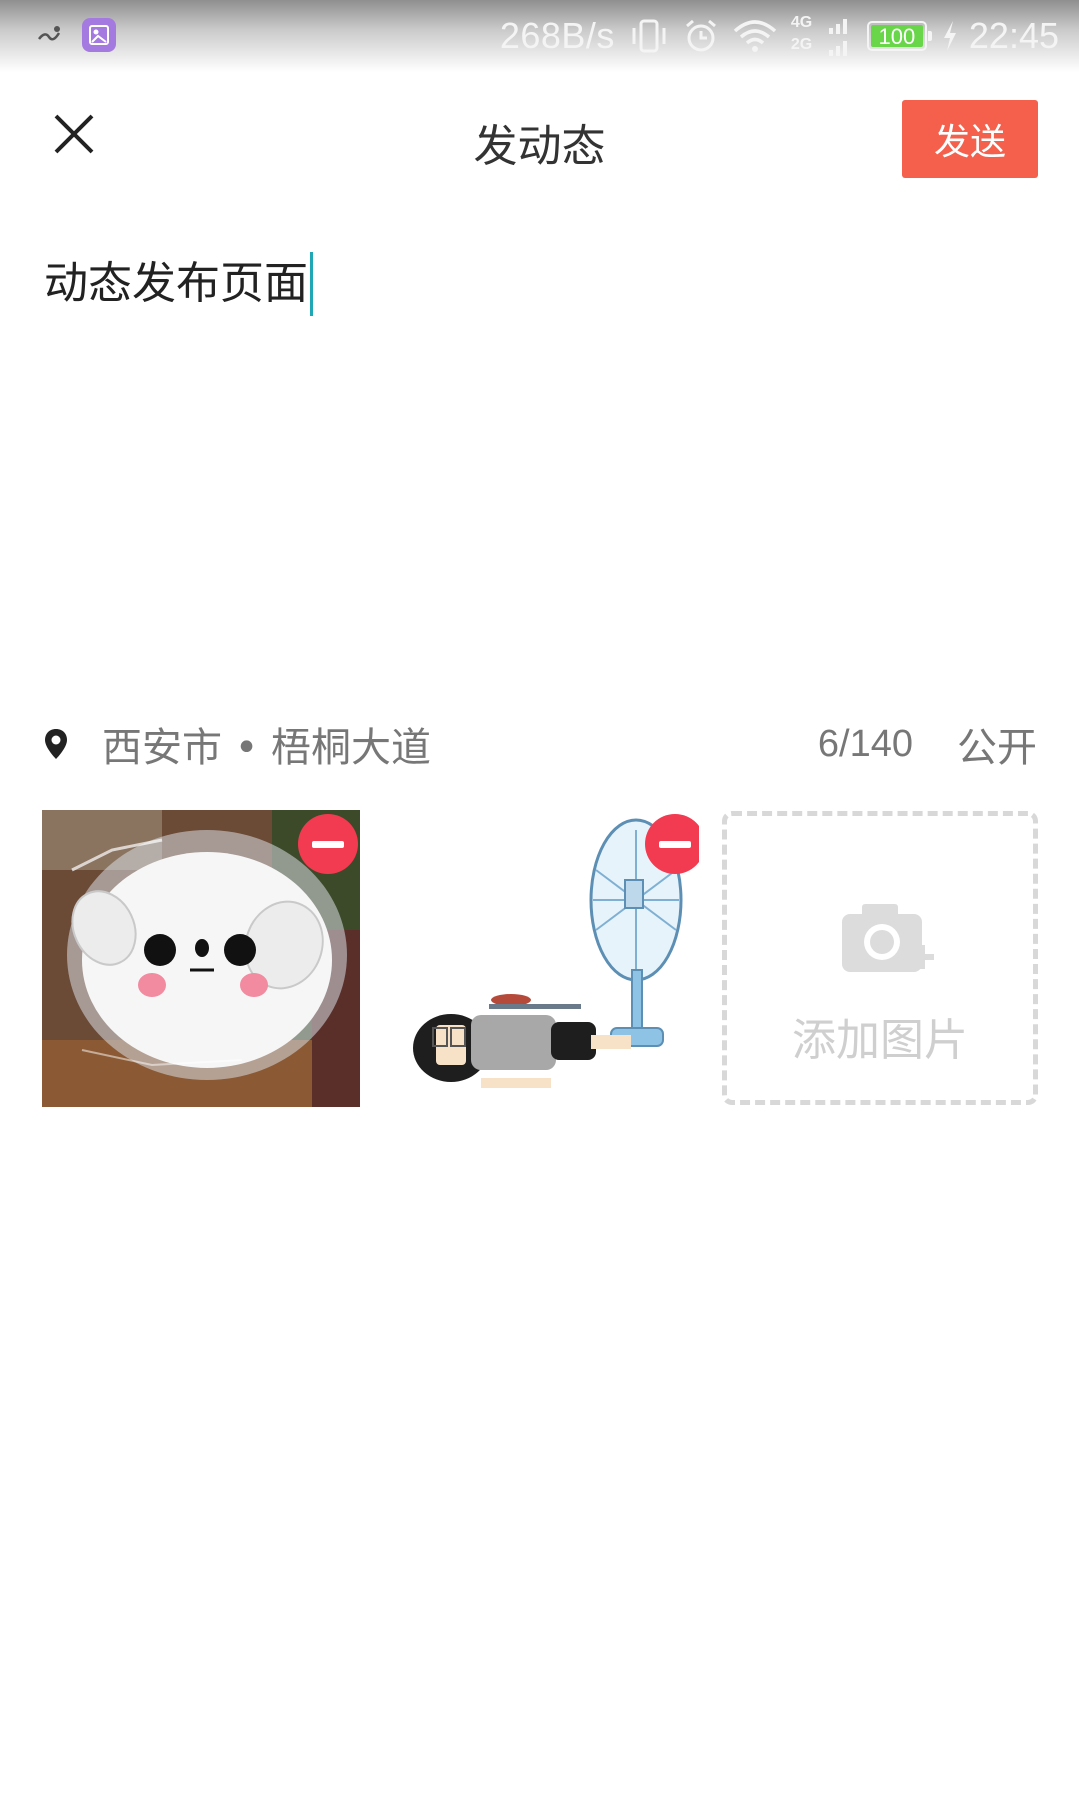 This screenshot has height=1813, width=1079. What do you see at coordinates (539, 132) in the screenshot?
I see `header: 发动态 发送` at bounding box center [539, 132].